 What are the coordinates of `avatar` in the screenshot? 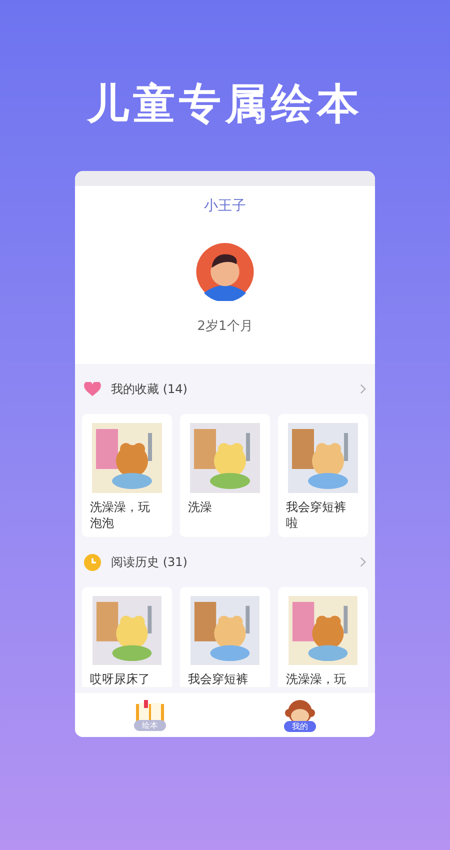 It's located at (225, 271).